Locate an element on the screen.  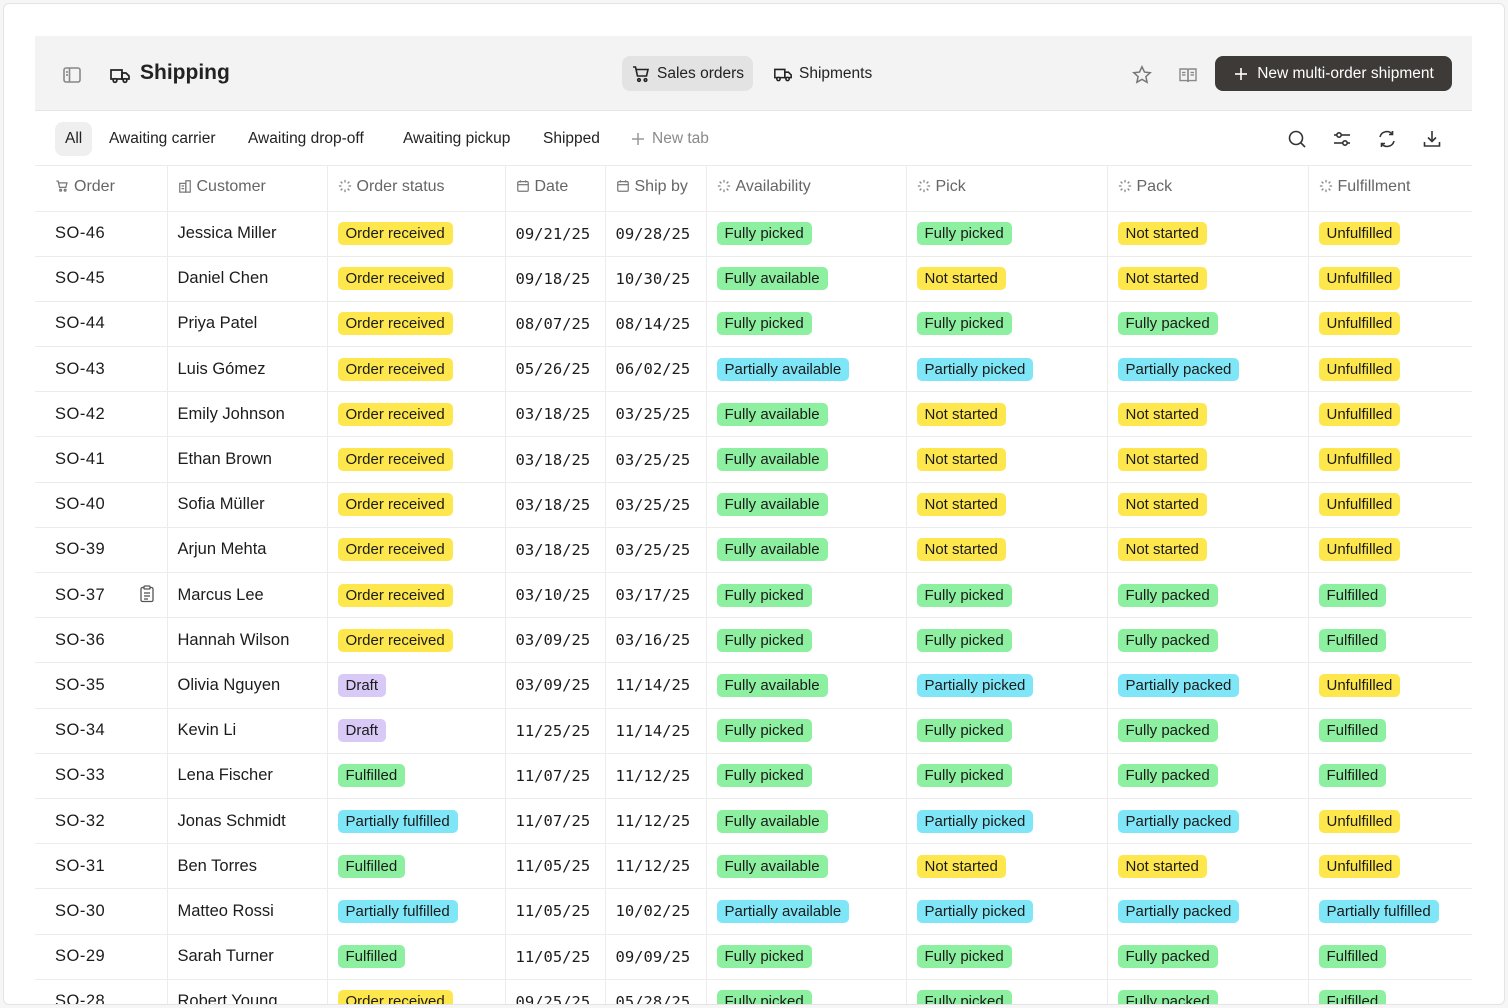
column-header-order: Order is located at coordinates (101, 189).